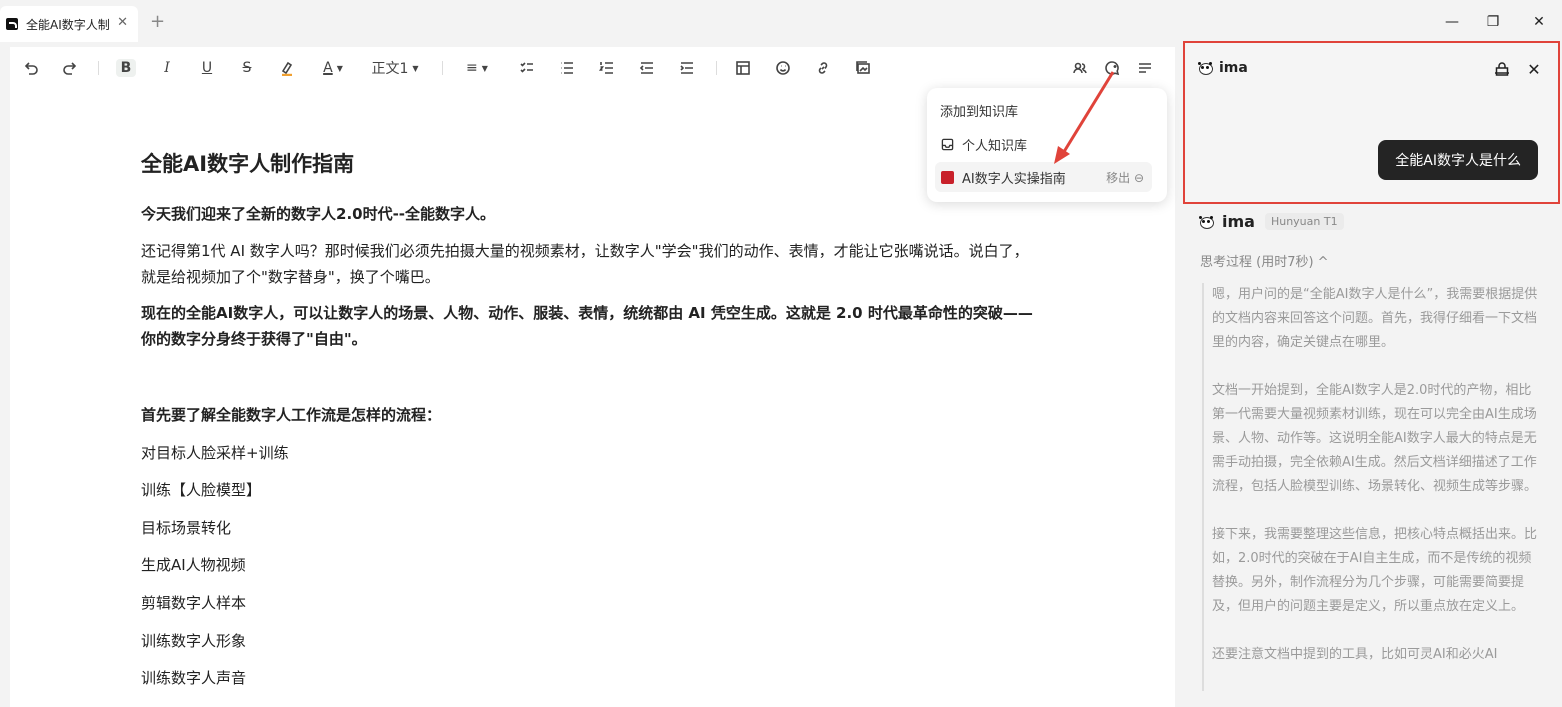 This screenshot has width=1562, height=707. I want to click on ima-name: ima, so click(1233, 68).